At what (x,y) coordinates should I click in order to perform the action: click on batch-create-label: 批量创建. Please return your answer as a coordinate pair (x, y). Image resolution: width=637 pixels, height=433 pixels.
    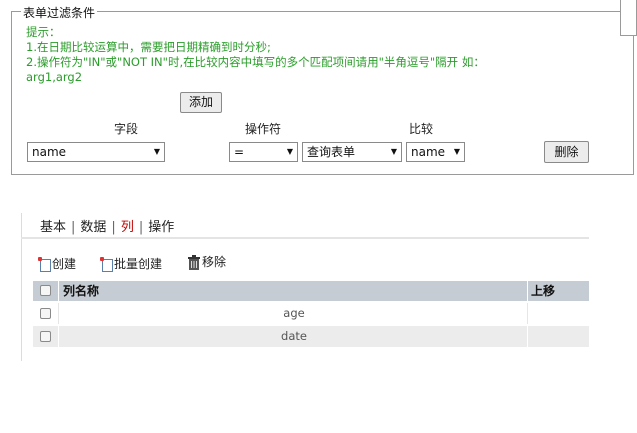
    Looking at the image, I should click on (138, 264).